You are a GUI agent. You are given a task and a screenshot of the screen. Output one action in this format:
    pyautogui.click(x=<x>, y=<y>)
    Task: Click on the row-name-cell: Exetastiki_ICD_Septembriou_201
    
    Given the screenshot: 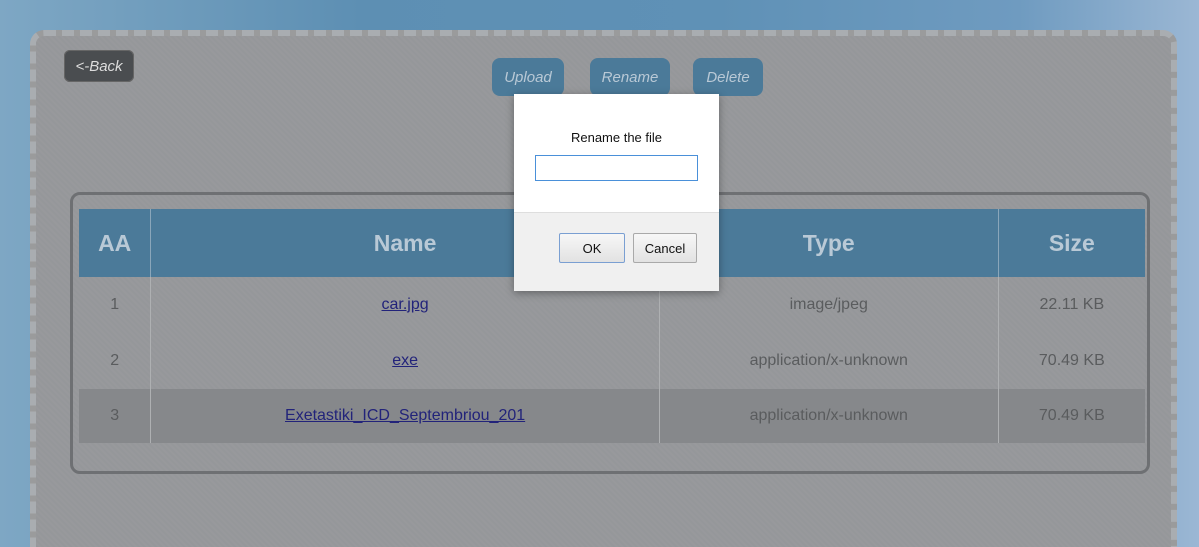 What is the action you would take?
    pyautogui.click(x=405, y=416)
    